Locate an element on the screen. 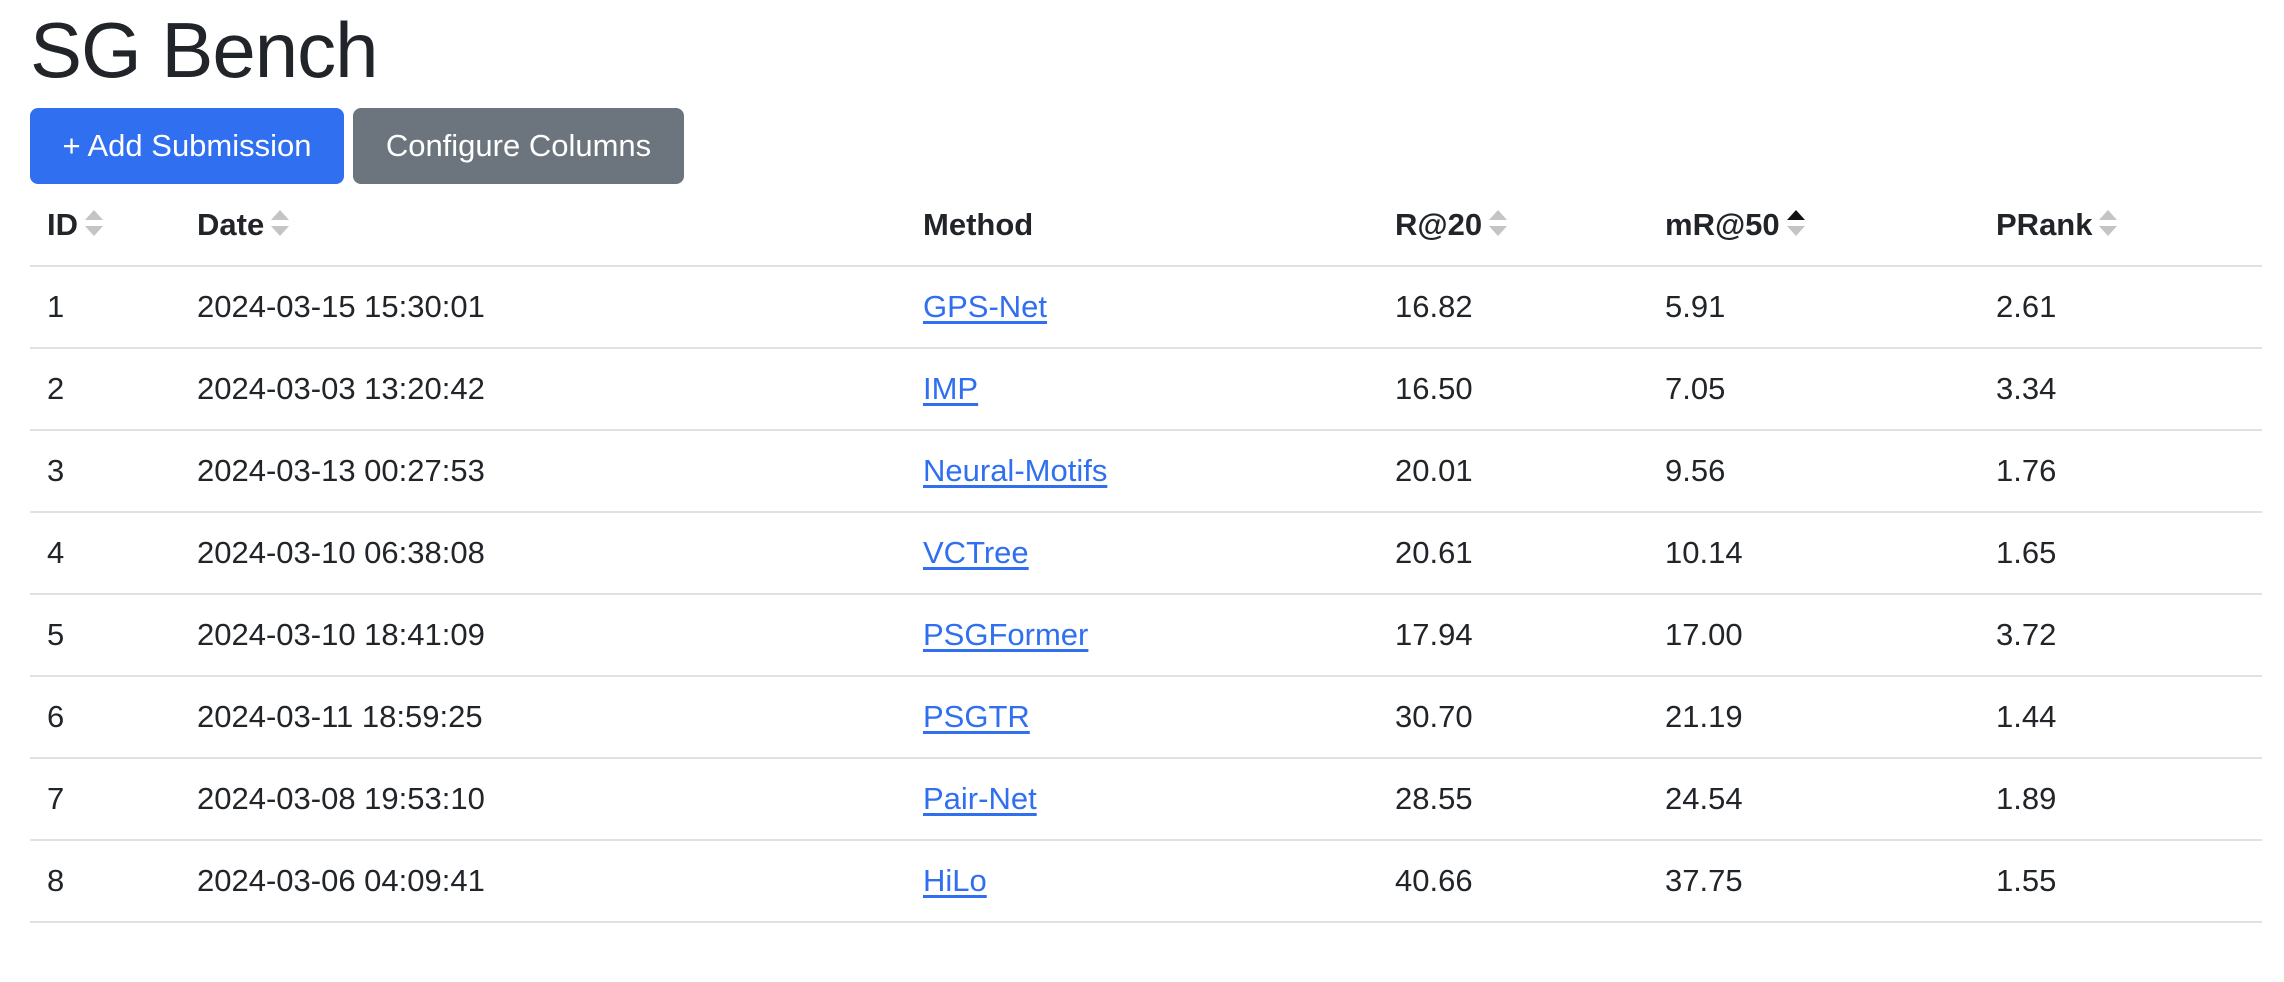 Image resolution: width=2284 pixels, height=982 pixels. cell-prank: 1.89 is located at coordinates (2120, 799).